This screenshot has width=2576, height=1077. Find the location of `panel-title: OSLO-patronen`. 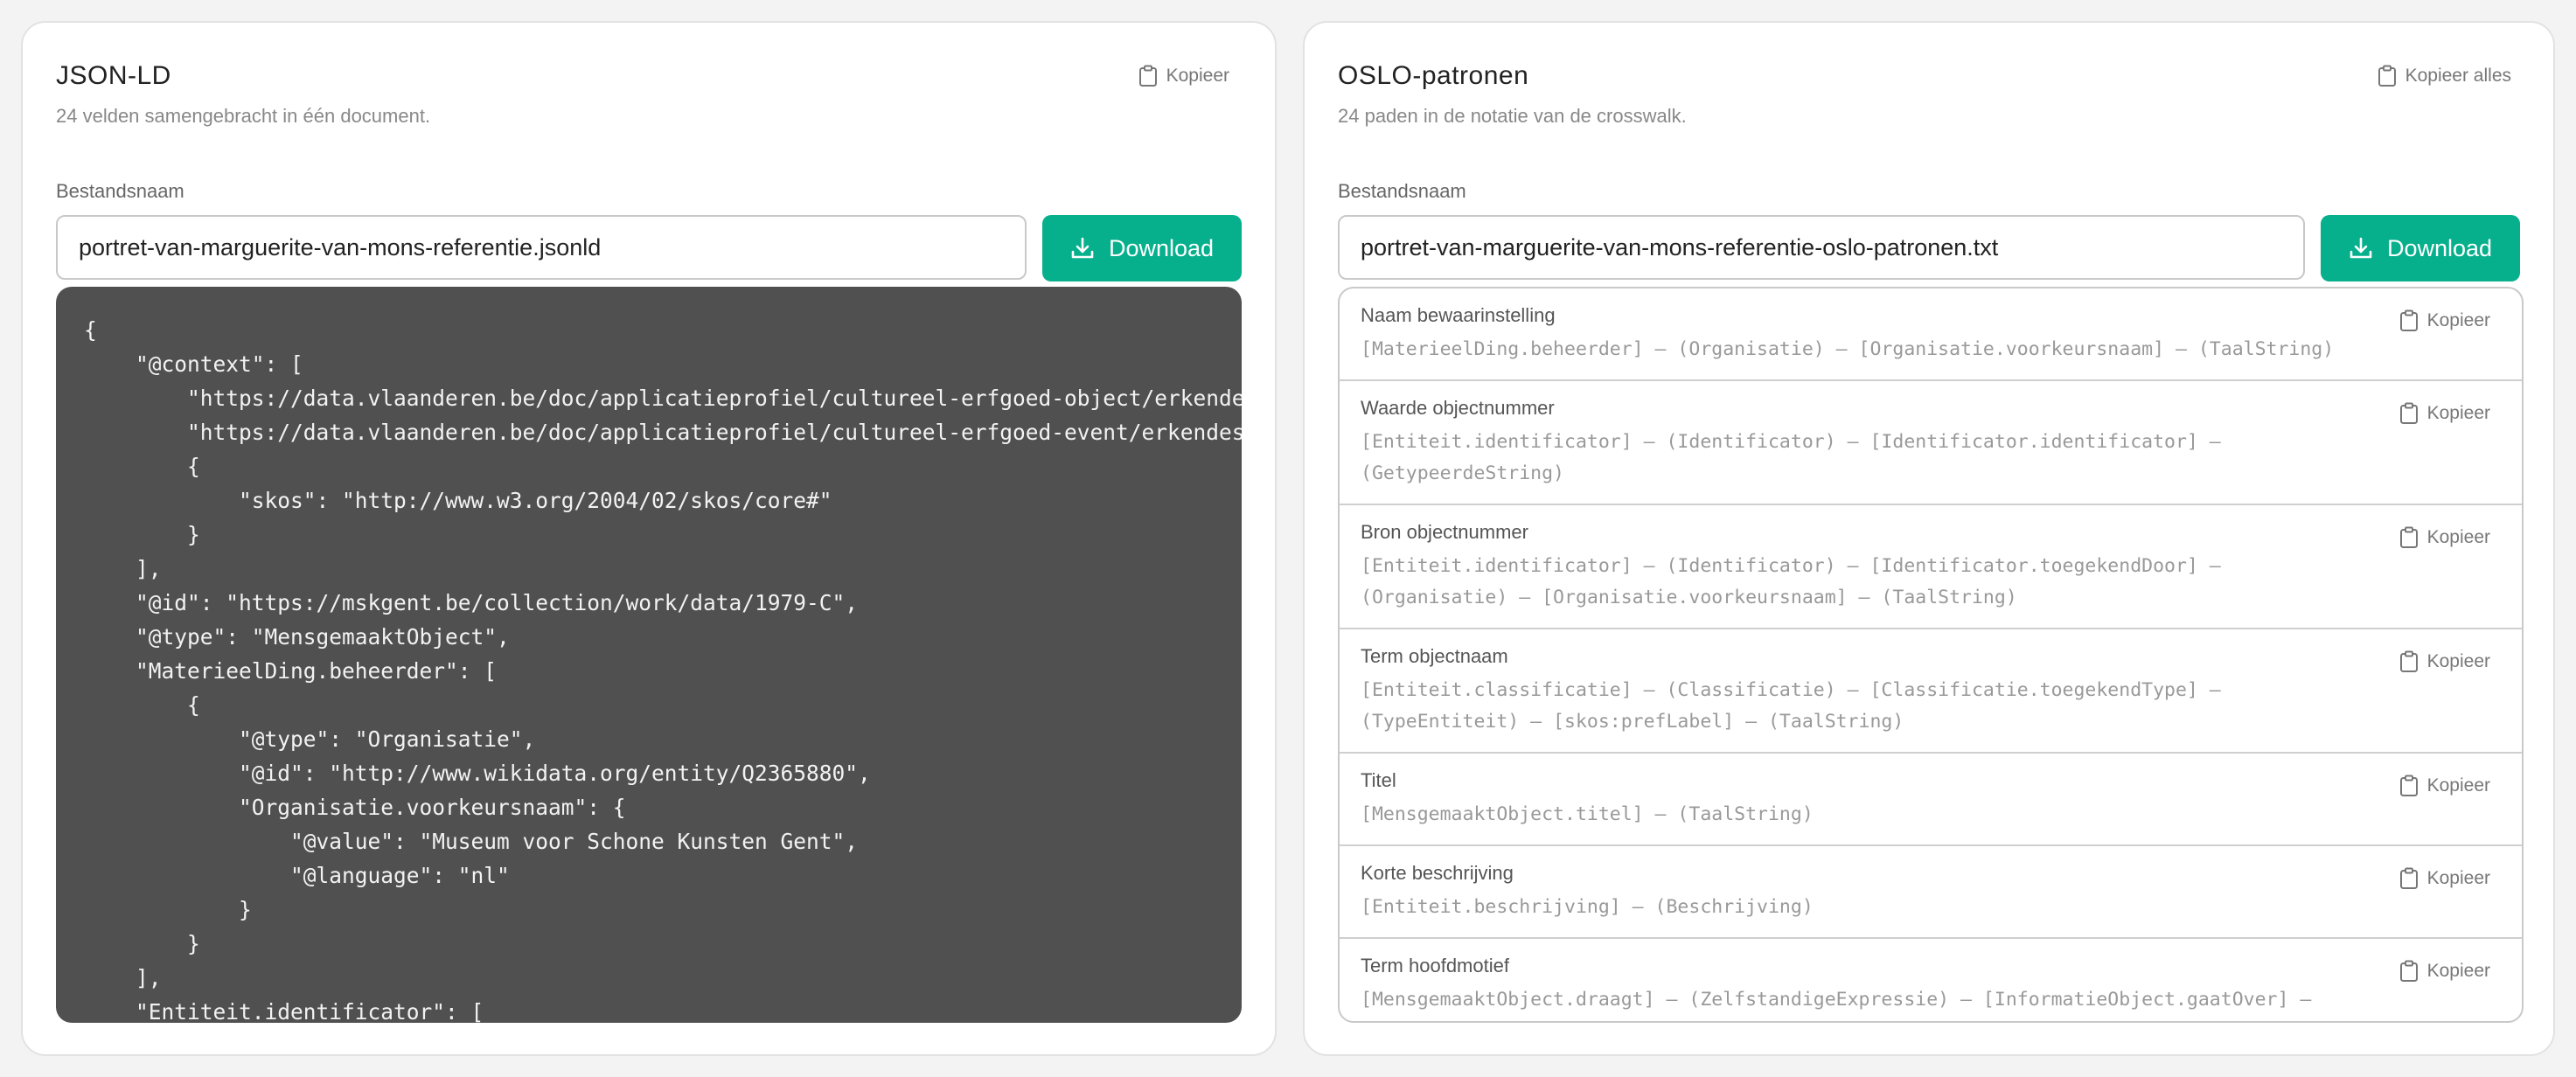

panel-title: OSLO-patronen is located at coordinates (1433, 75).